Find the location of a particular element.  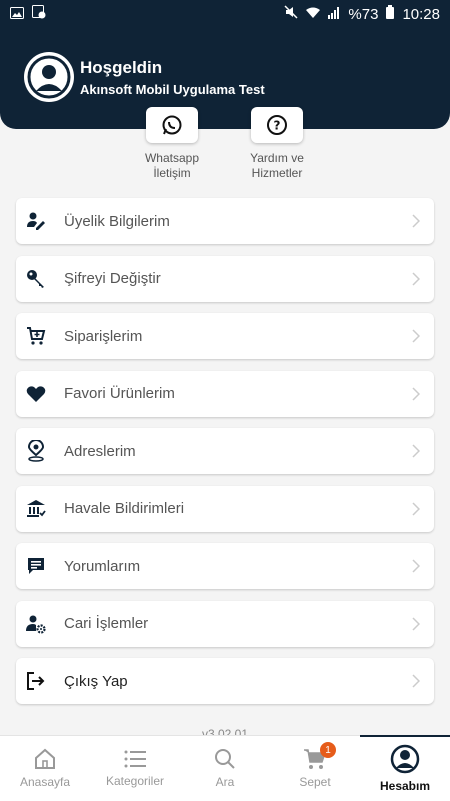

cart-count-badge: 1 is located at coordinates (328, 750).